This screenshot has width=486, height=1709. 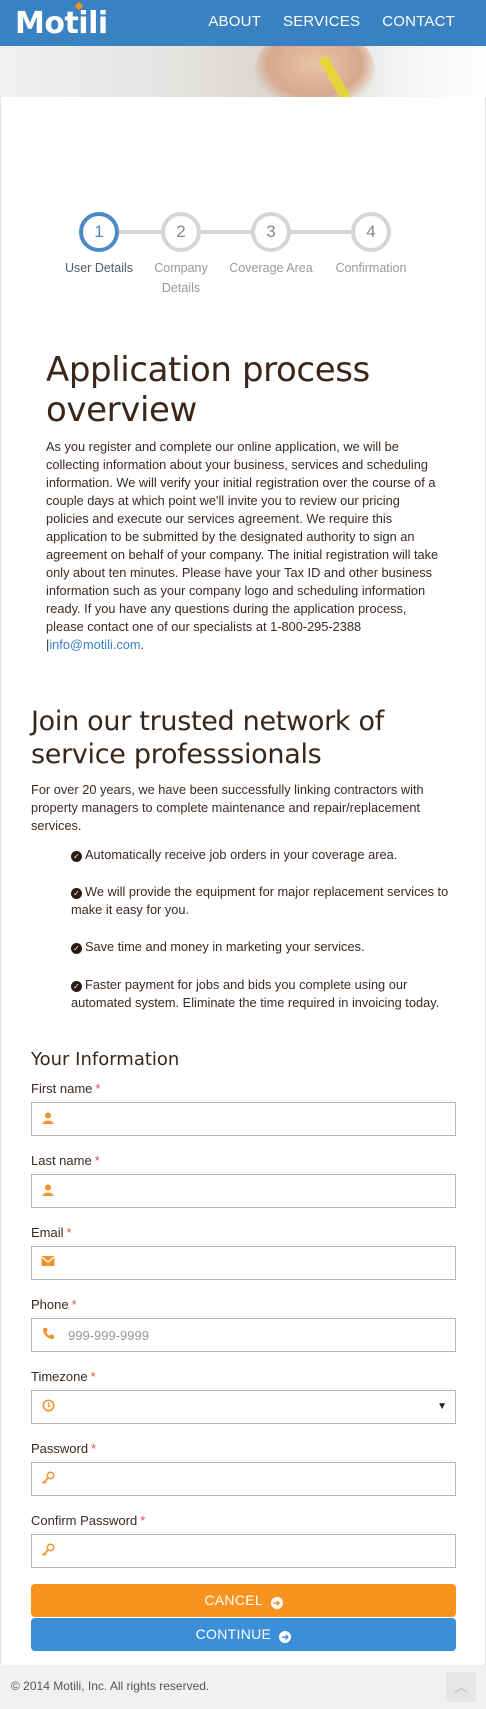 I want to click on password-field, so click(x=243, y=1479).